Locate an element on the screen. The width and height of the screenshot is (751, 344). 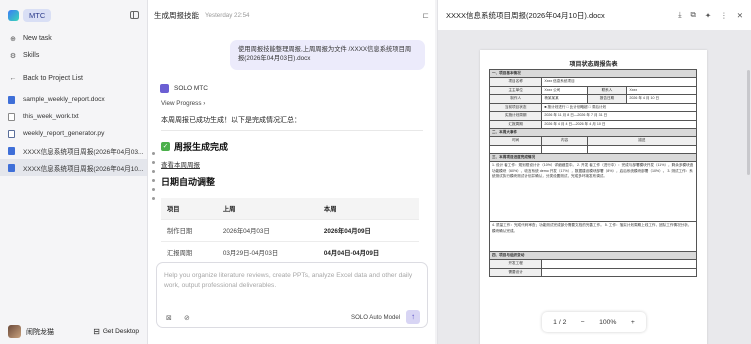
doc-label: 内容 is located at coordinates (564, 141).